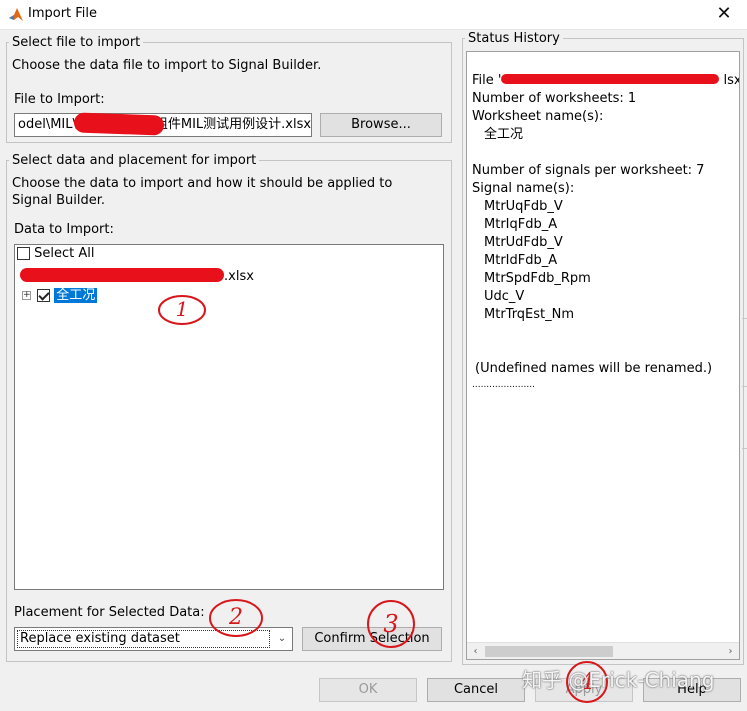 The image size is (747, 711). What do you see at coordinates (373, 15) in the screenshot?
I see `title-bar: Import File ✕` at bounding box center [373, 15].